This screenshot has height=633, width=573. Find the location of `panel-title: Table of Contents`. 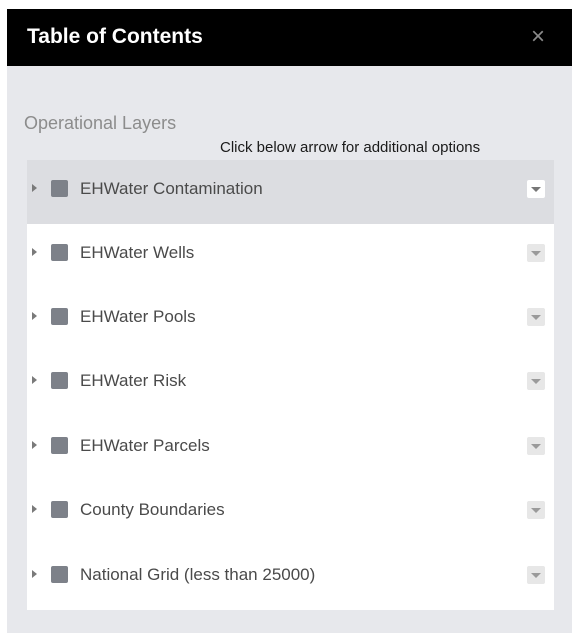

panel-title: Table of Contents is located at coordinates (115, 36).